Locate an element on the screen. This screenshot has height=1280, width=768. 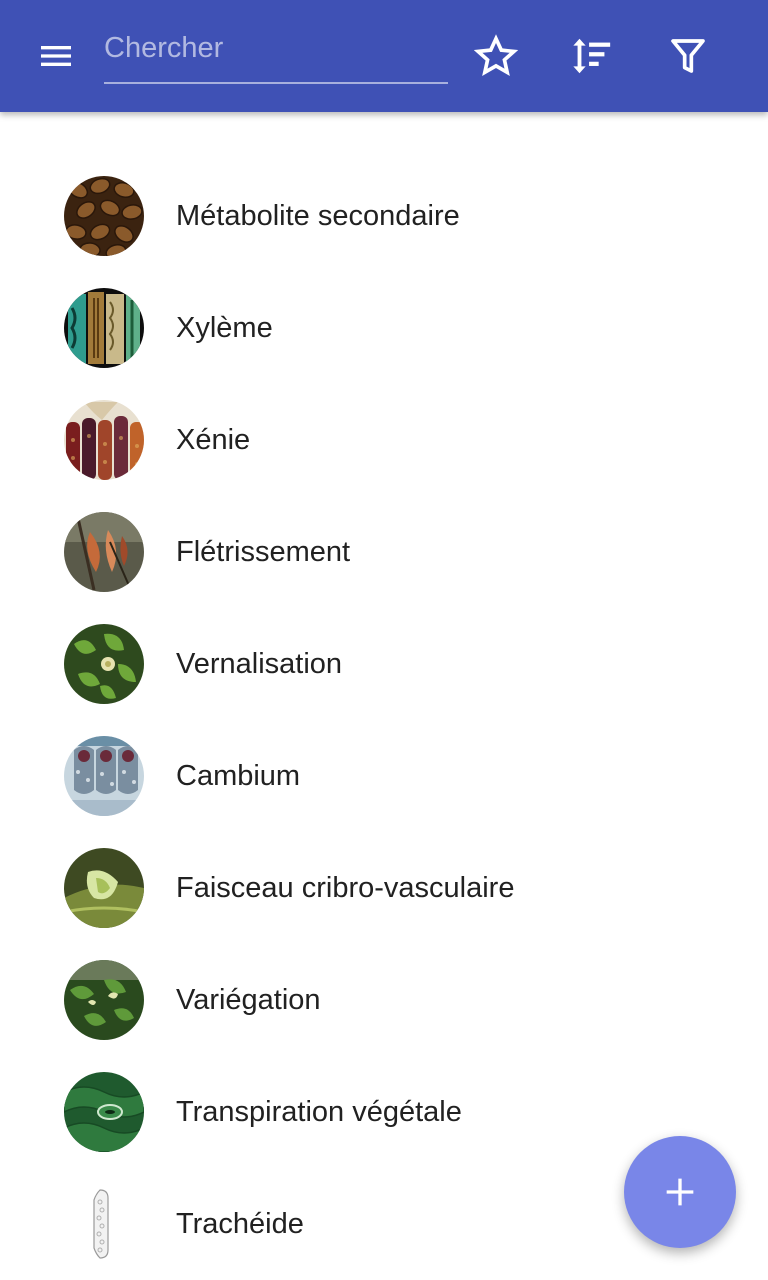
item-label: Xénie is located at coordinates (213, 440).